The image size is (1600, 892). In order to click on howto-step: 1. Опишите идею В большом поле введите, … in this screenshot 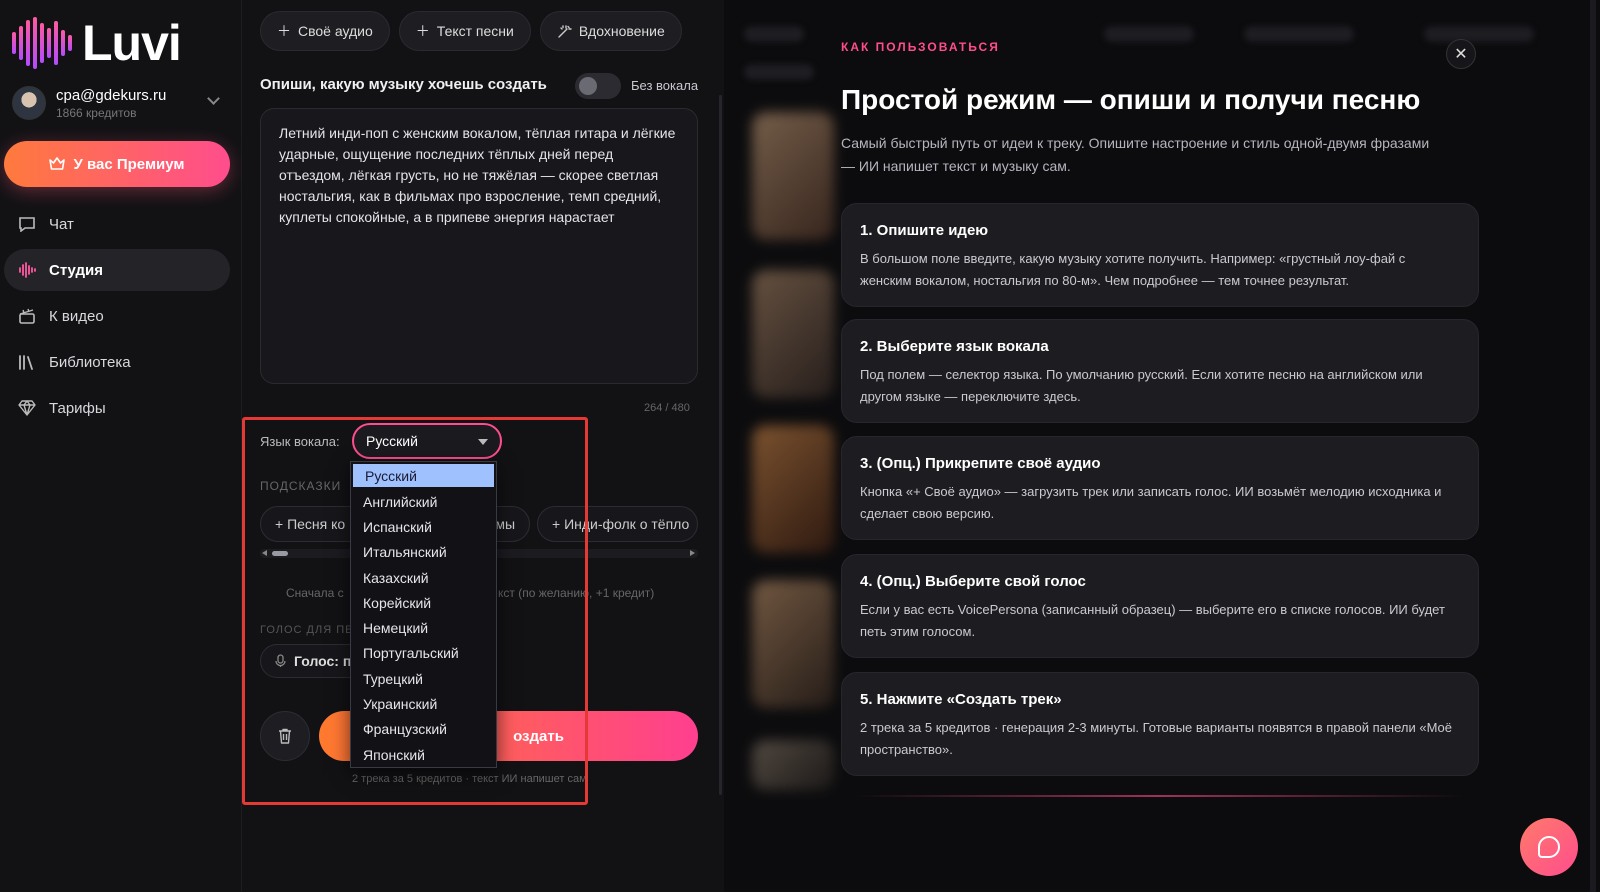, I will do `click(1160, 255)`.